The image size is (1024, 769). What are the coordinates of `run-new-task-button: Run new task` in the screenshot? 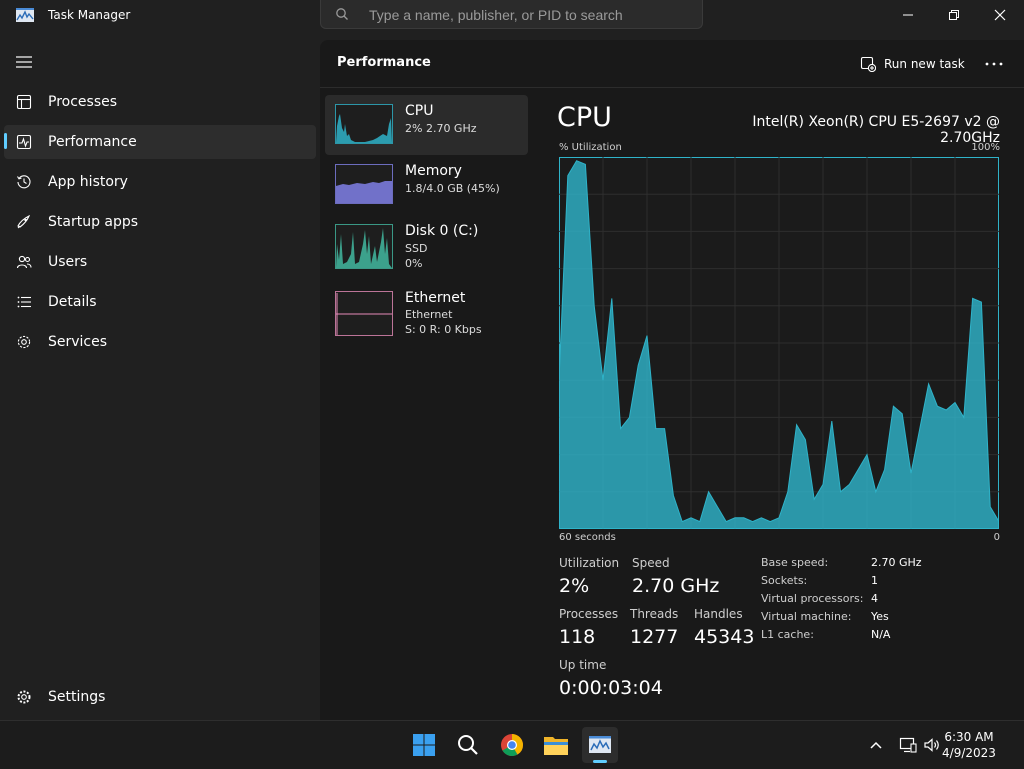 It's located at (912, 64).